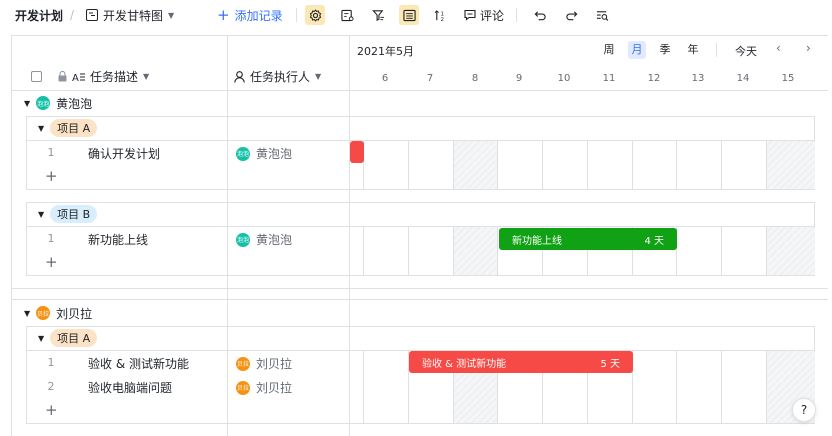 The image size is (832, 436). I want to click on next-arrow-icon: ›, so click(808, 48).